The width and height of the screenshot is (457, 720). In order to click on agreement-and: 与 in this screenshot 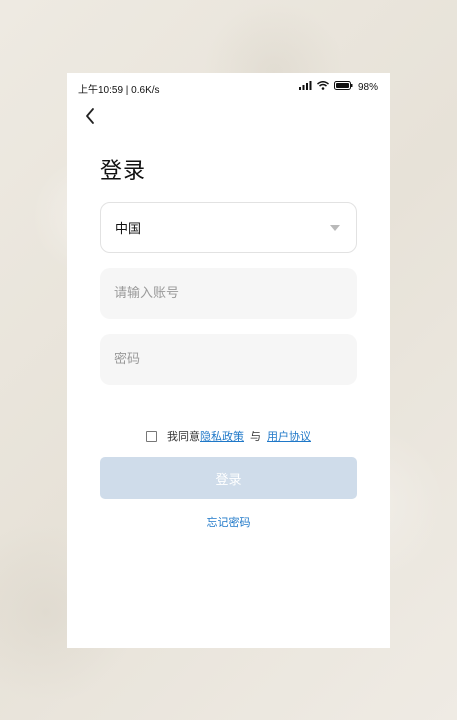, I will do `click(255, 436)`.